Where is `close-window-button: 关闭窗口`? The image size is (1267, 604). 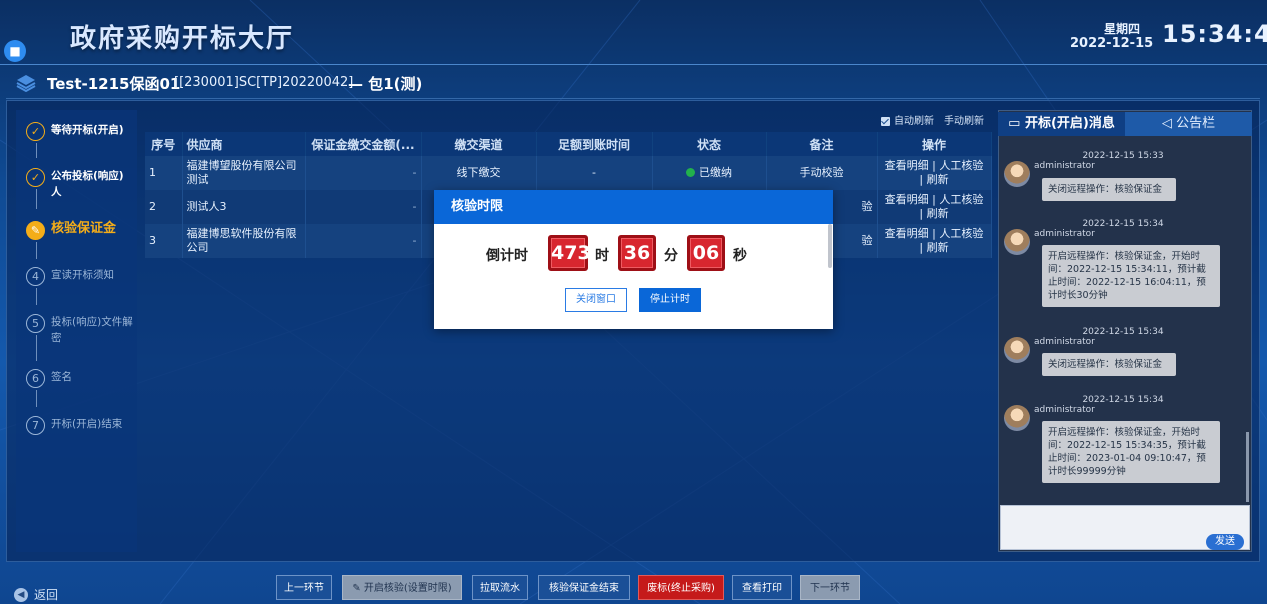
close-window-button: 关闭窗口 is located at coordinates (596, 300).